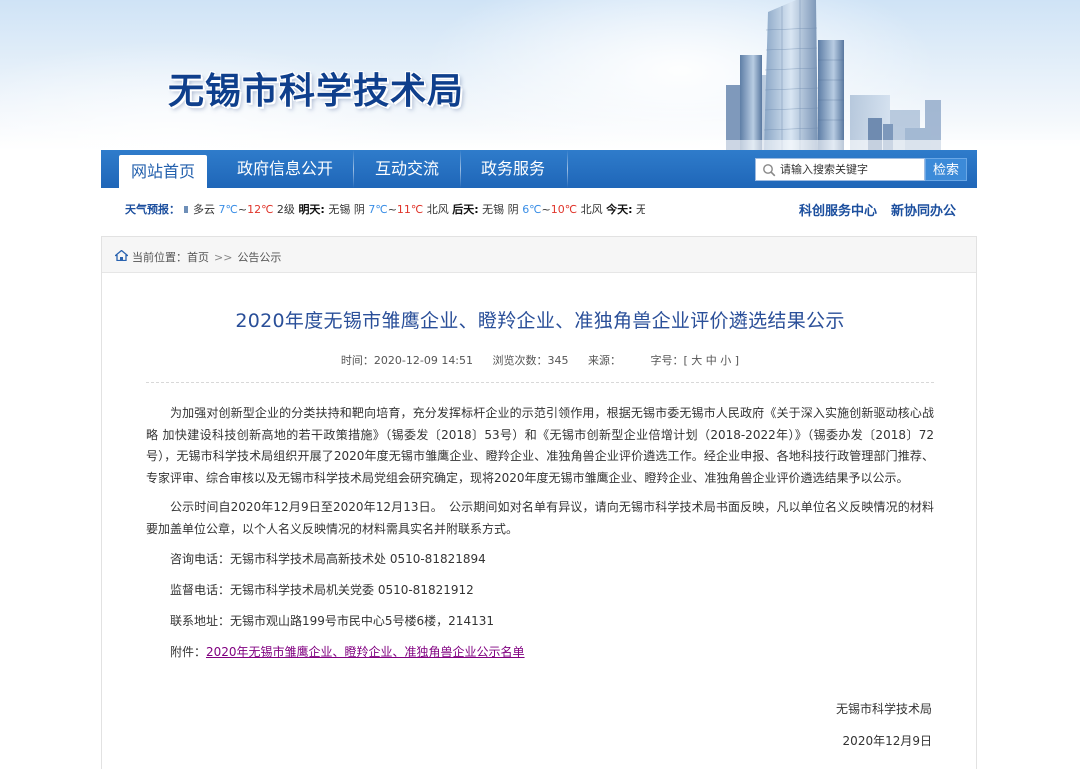  What do you see at coordinates (558, 360) in the screenshot?
I see `meta-views-value: 345` at bounding box center [558, 360].